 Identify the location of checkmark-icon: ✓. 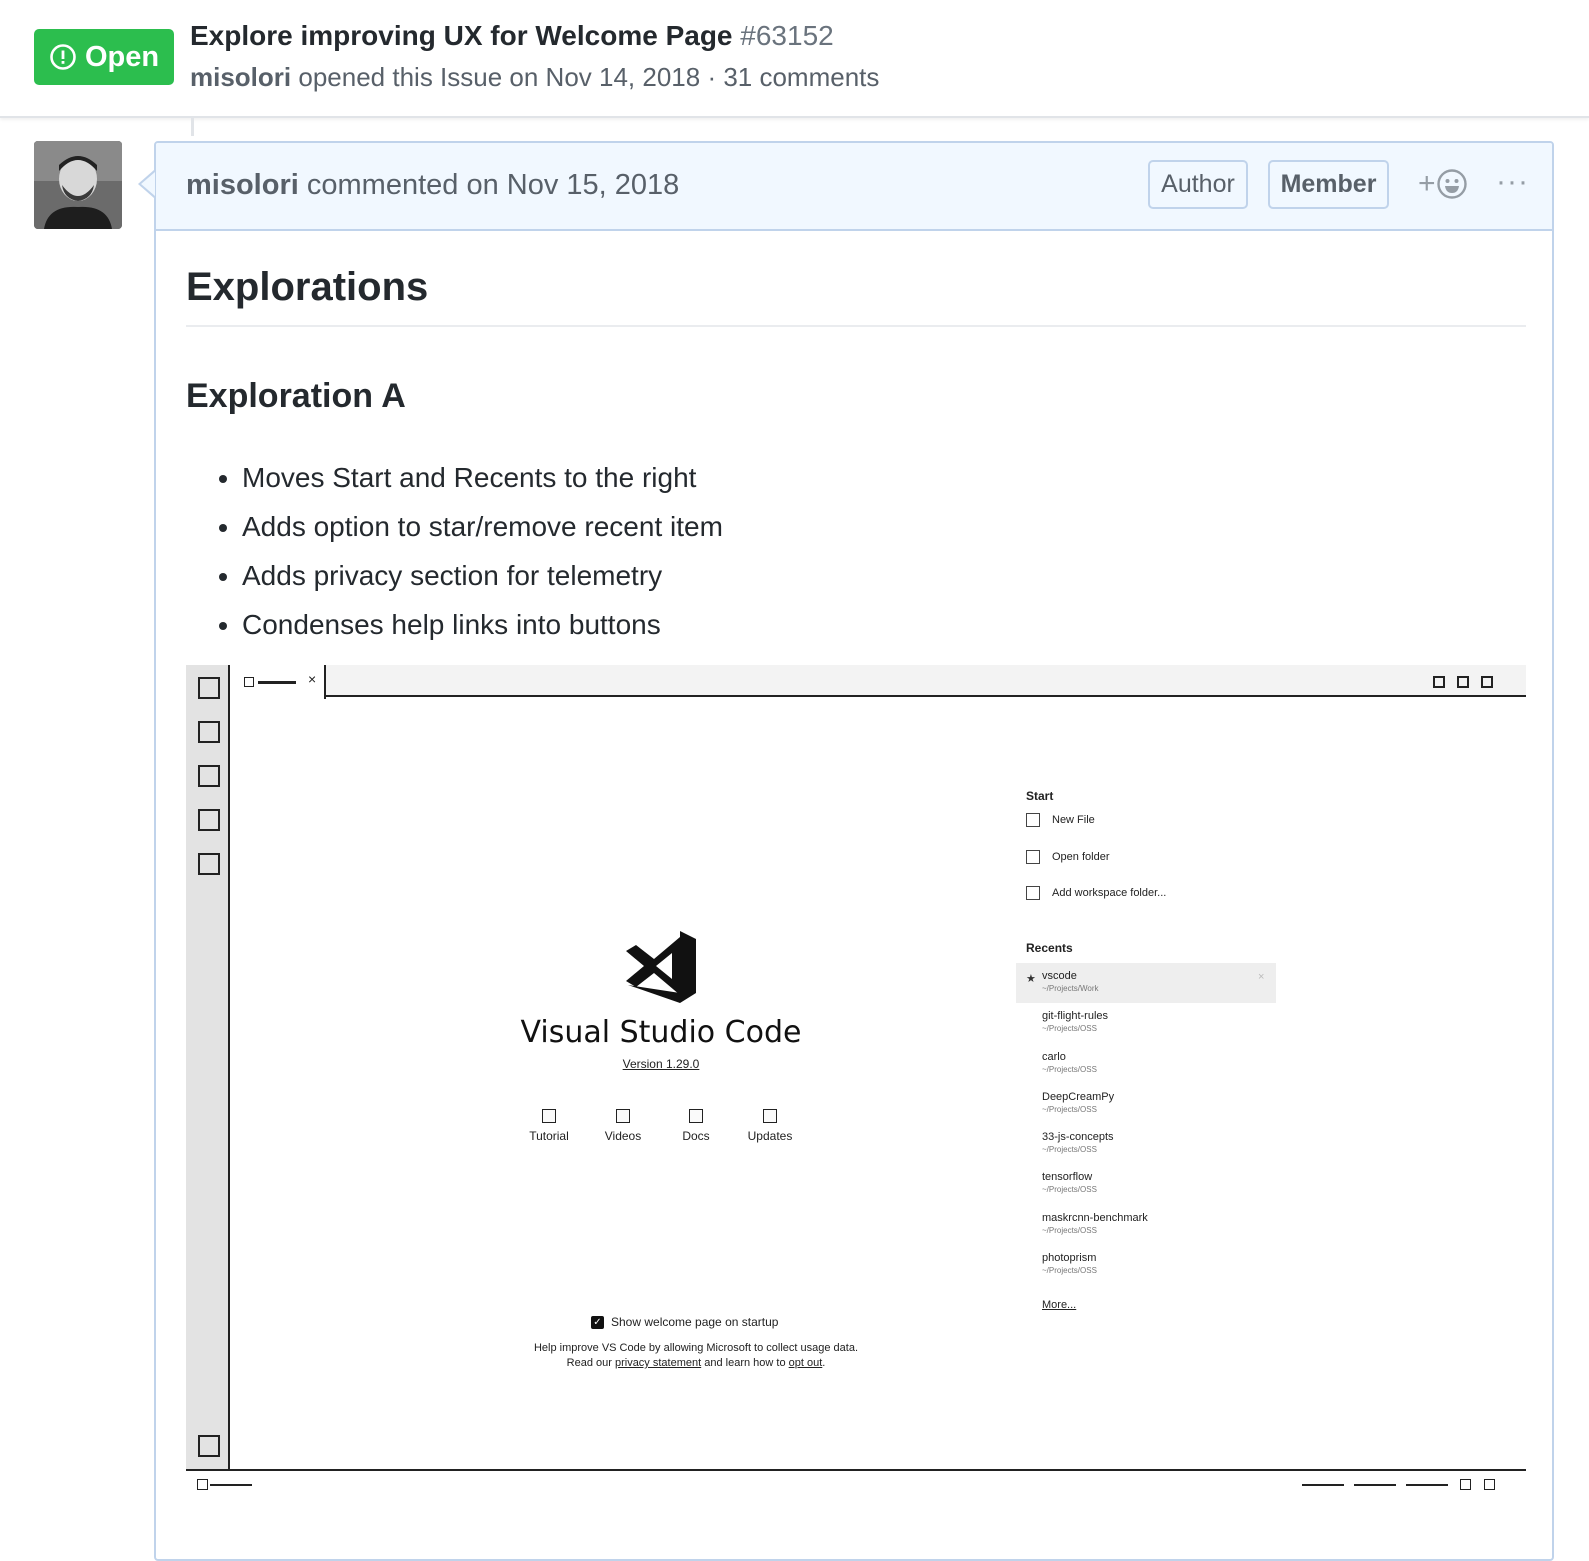
(597, 1322).